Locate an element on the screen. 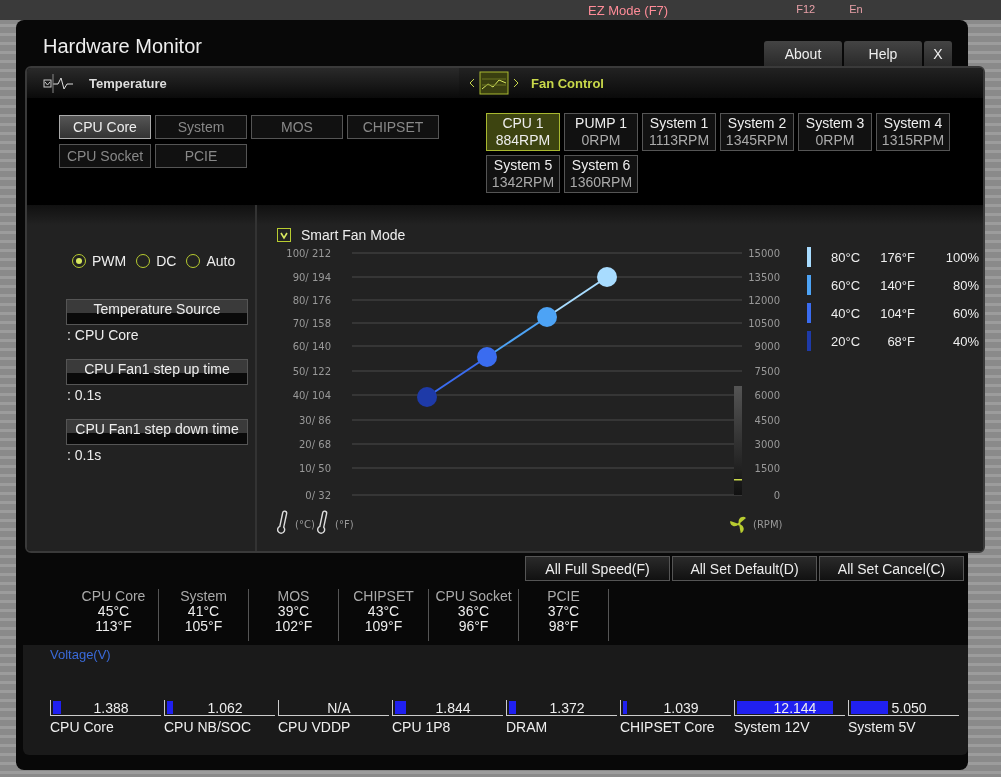 The width and height of the screenshot is (1001, 777). language-label: En is located at coordinates (856, 9).